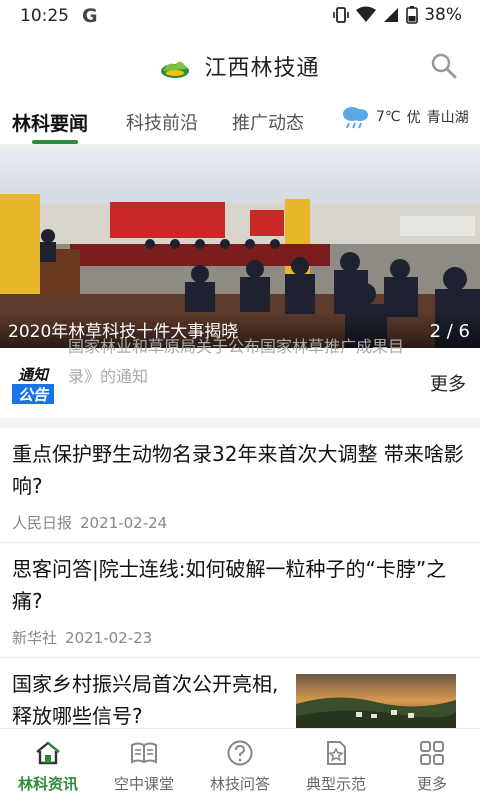  Describe the element at coordinates (144, 753) in the screenshot. I see `book-icon` at that location.